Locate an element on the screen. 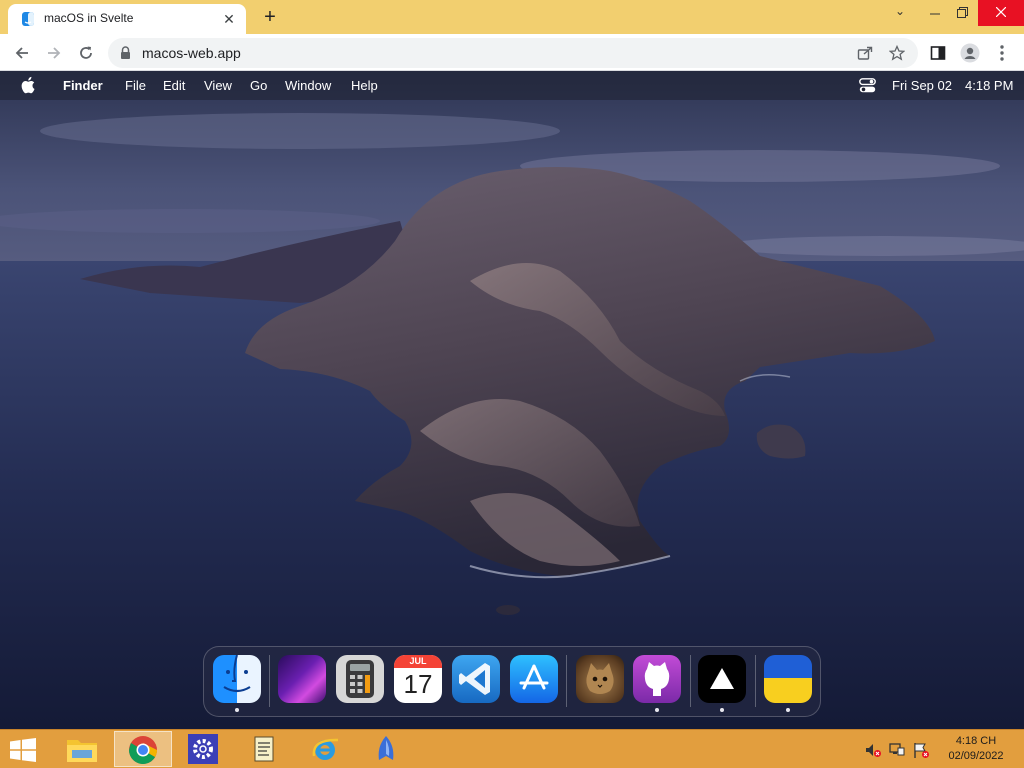  browser-tab: macOS in Svelte ✕ is located at coordinates (127, 19).